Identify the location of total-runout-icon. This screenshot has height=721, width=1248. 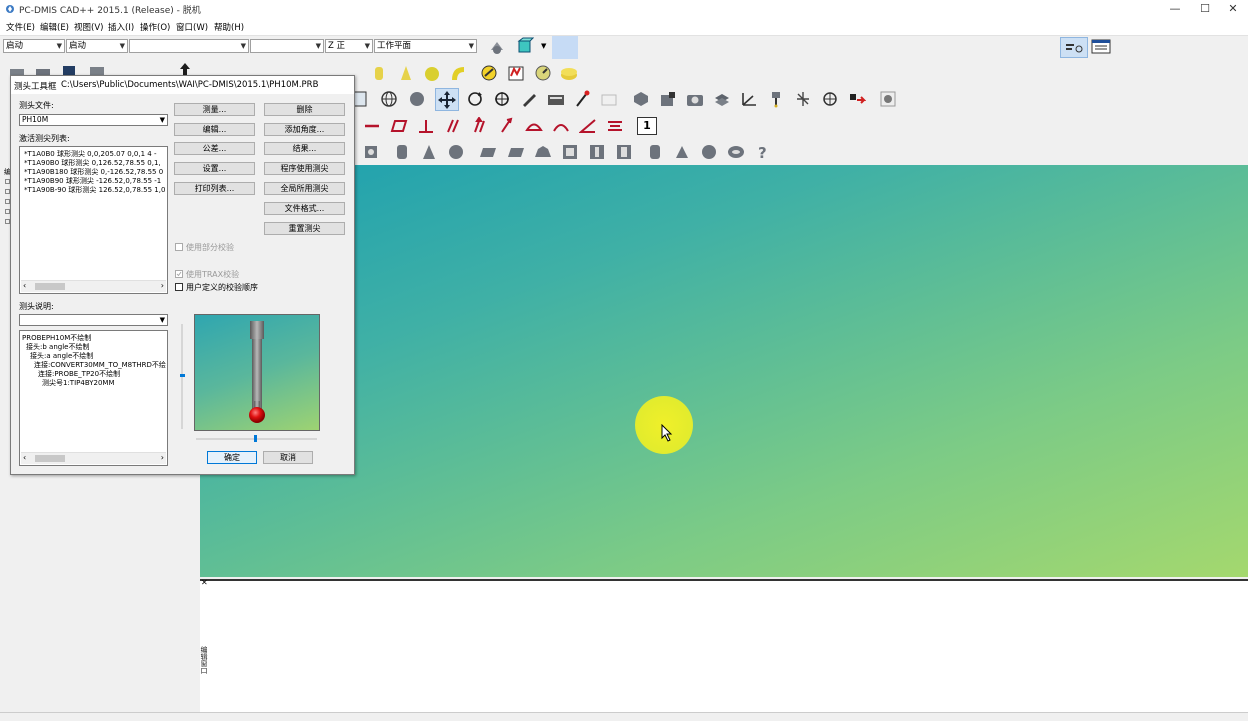
(480, 126).